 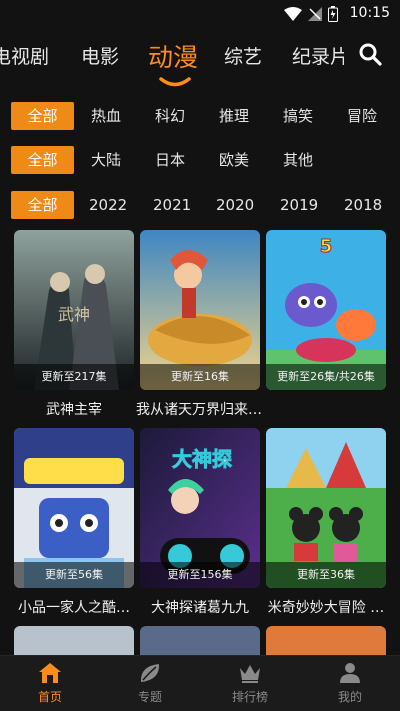 What do you see at coordinates (293, 14) in the screenshot?
I see `wifi-icon` at bounding box center [293, 14].